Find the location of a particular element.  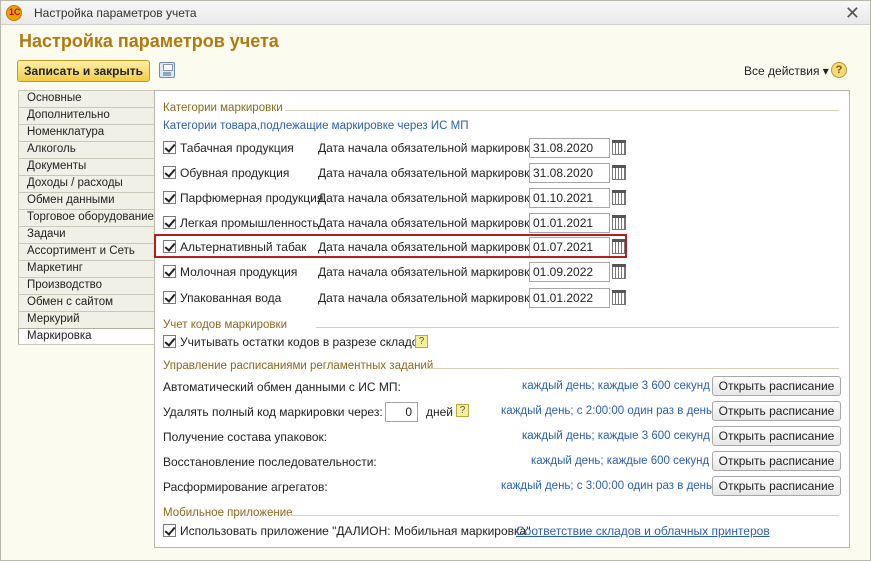

tab-production: Производство is located at coordinates (86, 285).